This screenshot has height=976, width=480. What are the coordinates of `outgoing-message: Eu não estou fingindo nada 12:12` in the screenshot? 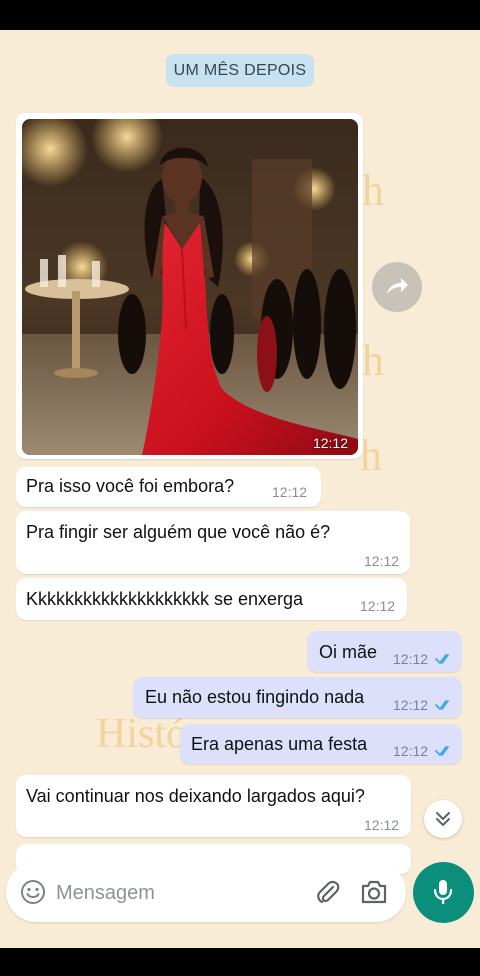 It's located at (297, 697).